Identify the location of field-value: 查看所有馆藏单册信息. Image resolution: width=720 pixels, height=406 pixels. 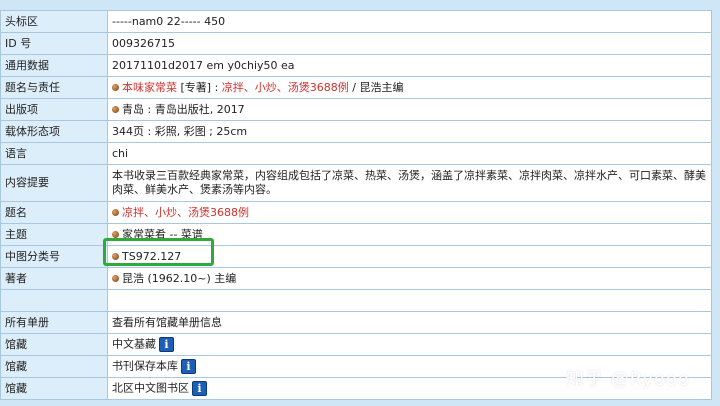
(409, 322).